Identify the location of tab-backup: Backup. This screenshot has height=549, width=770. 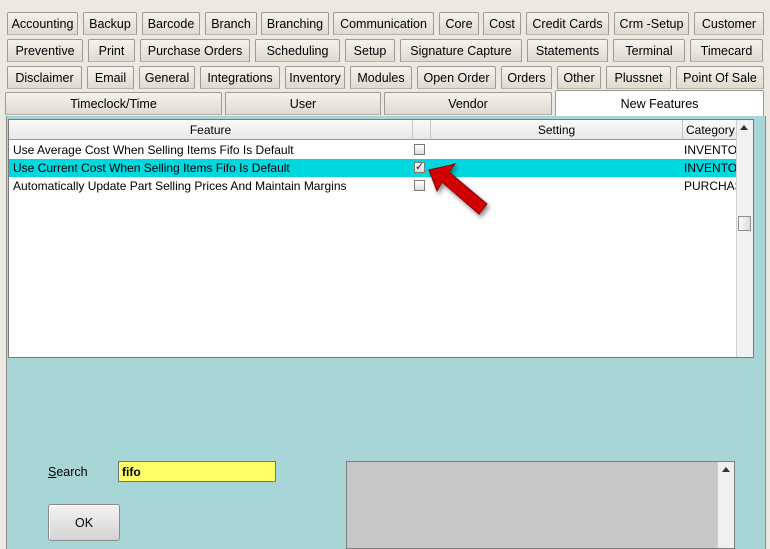
(110, 23).